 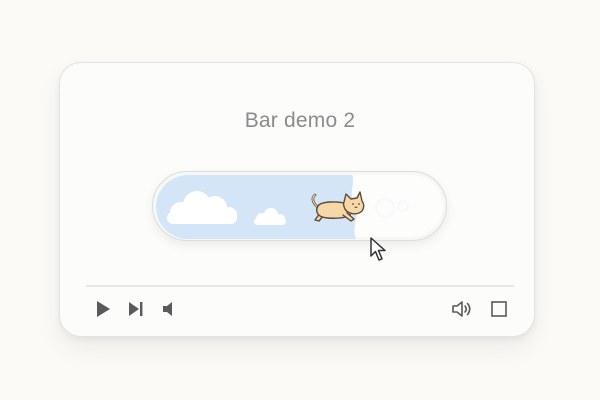 I want to click on fullscreen-button, so click(x=499, y=309).